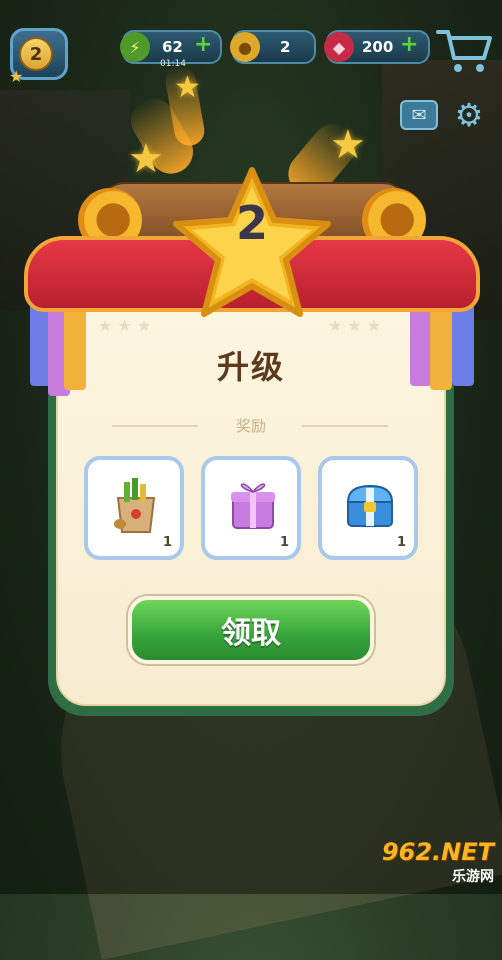 The image size is (502, 960). I want to click on reward-card-chest: 1, so click(368, 508).